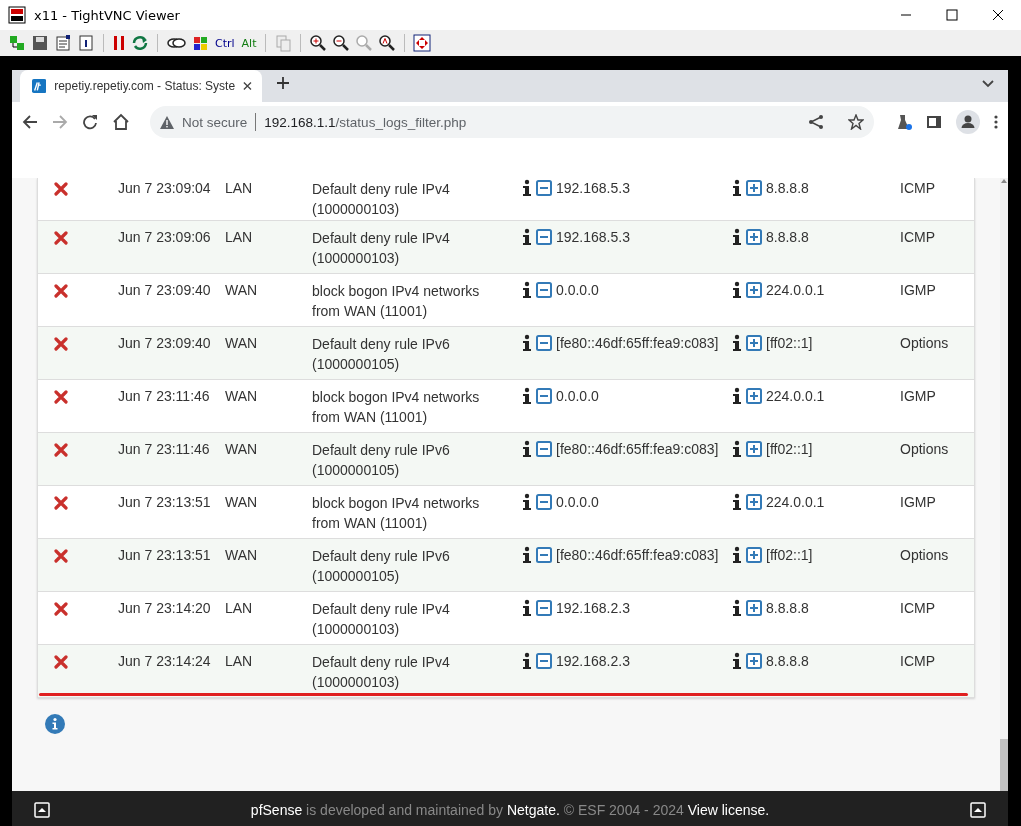 Image resolution: width=1021 pixels, height=826 pixels. I want to click on security-label: Not secure, so click(215, 122).